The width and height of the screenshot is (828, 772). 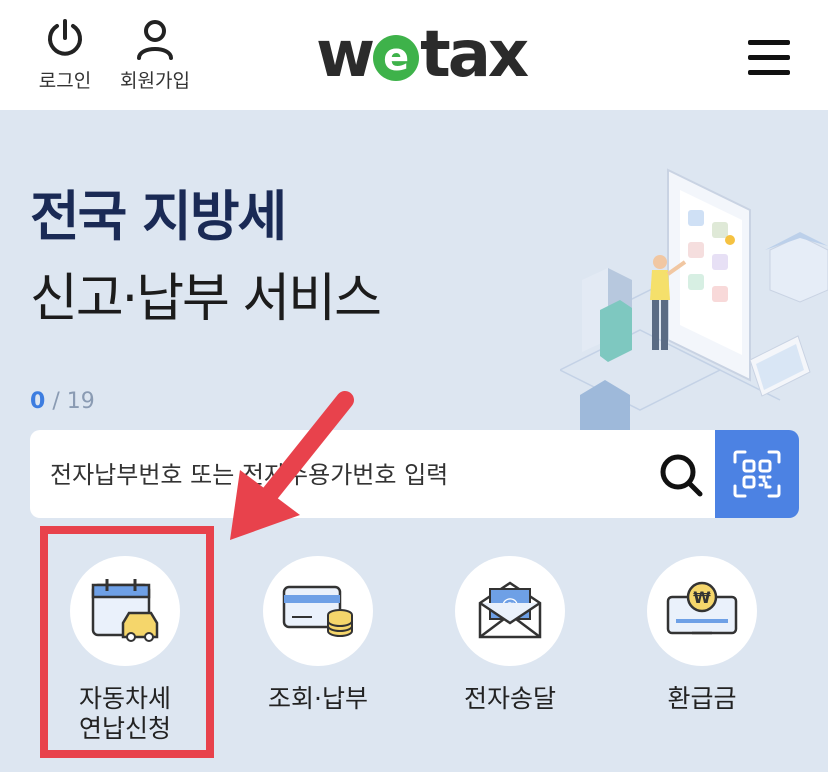 I want to click on counter-total: / 19, so click(x=73, y=401).